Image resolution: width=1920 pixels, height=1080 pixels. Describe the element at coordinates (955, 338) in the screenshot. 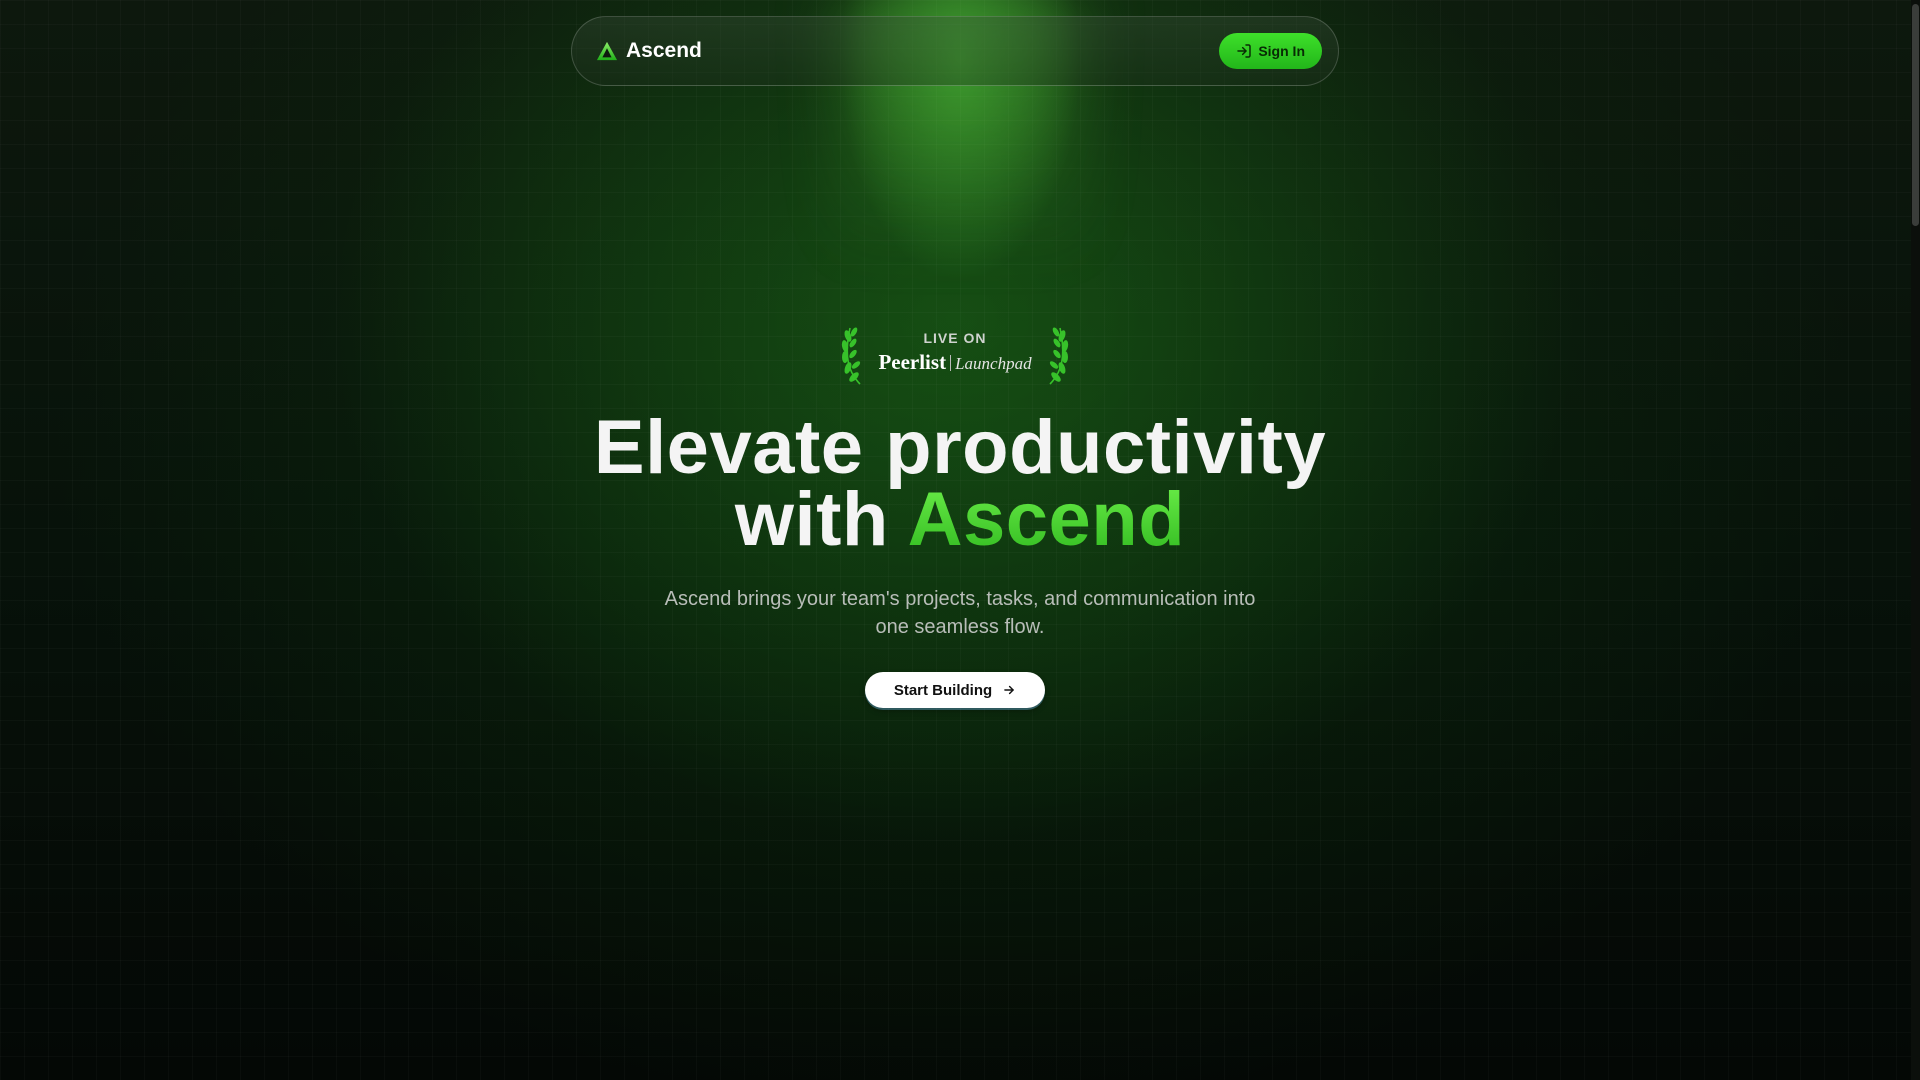

I see `badge-live-on: LIVE ON` at that location.